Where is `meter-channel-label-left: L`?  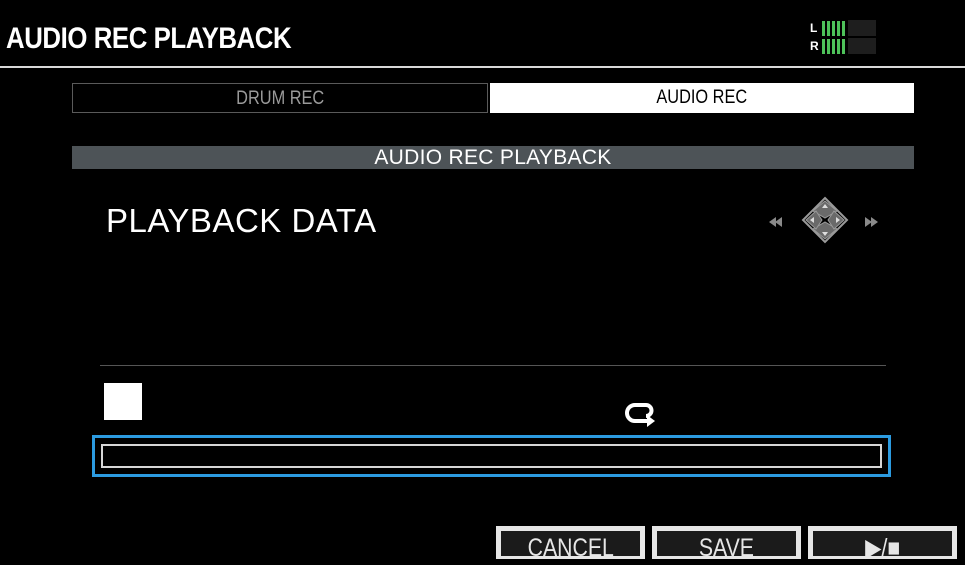 meter-channel-label-left: L is located at coordinates (814, 28).